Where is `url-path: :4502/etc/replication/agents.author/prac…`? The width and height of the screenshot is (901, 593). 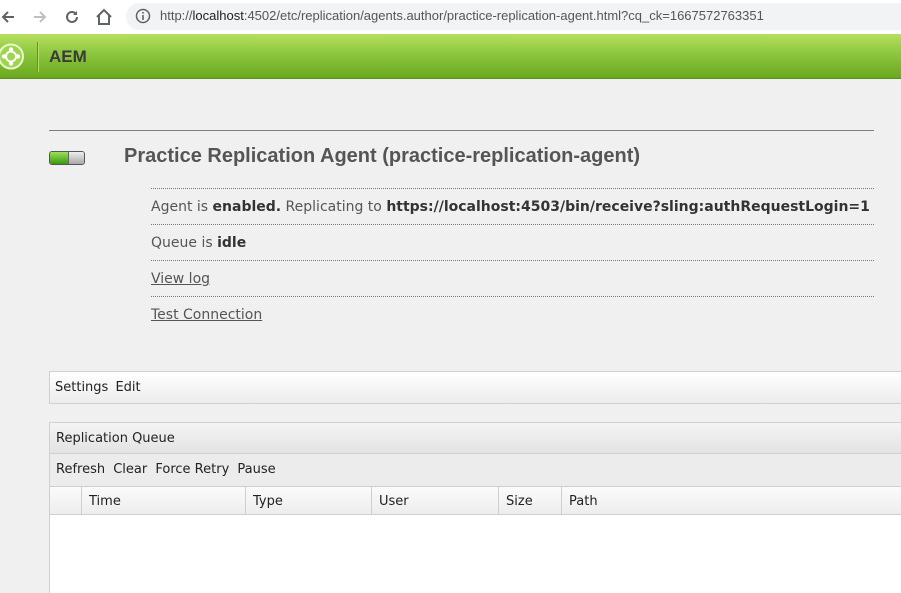 url-path: :4502/etc/replication/agents.author/prac… is located at coordinates (503, 15).